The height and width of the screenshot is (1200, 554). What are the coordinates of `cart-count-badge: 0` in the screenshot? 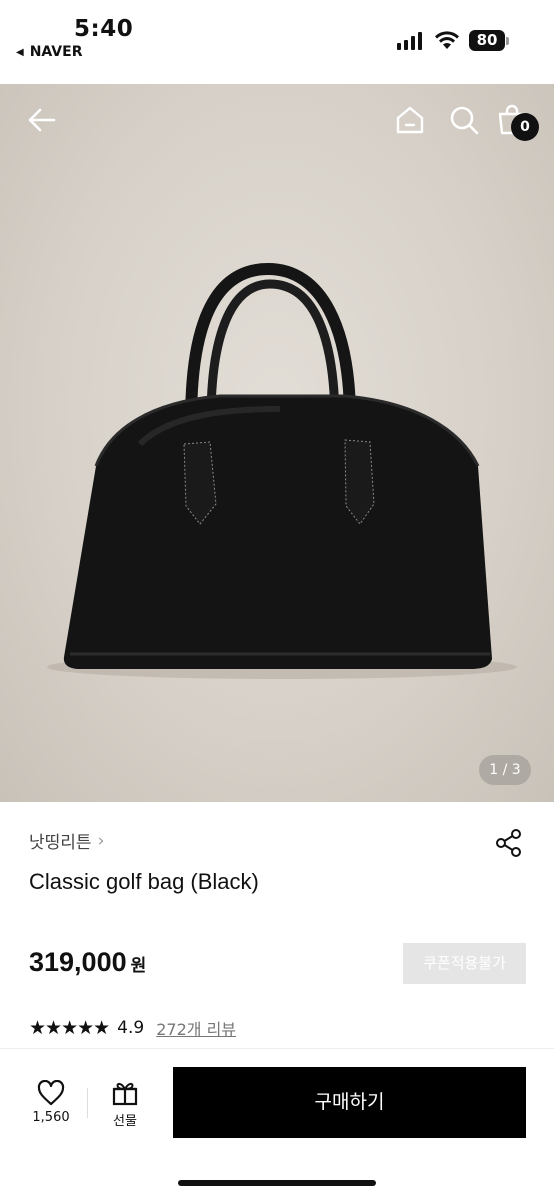 It's located at (525, 127).